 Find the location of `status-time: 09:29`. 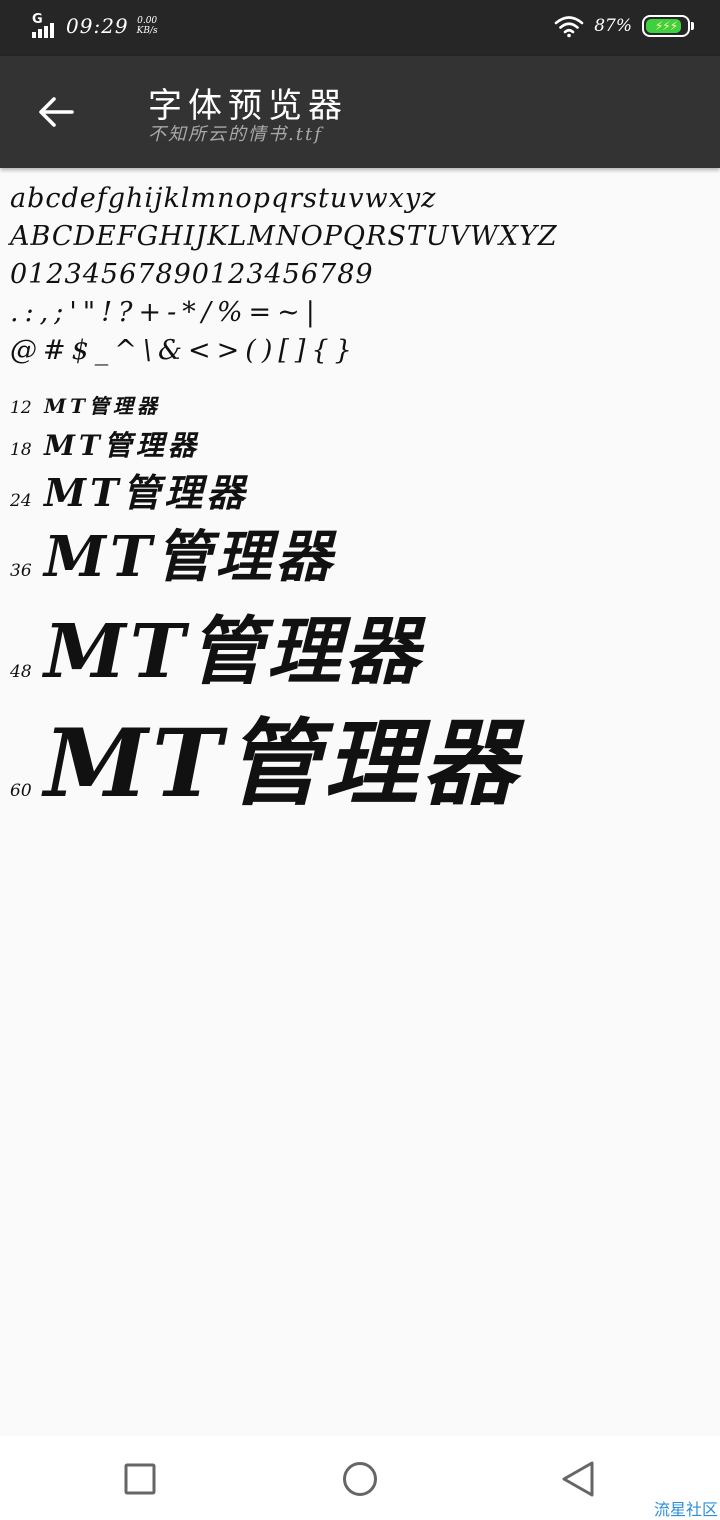

status-time: 09:29 is located at coordinates (97, 26).